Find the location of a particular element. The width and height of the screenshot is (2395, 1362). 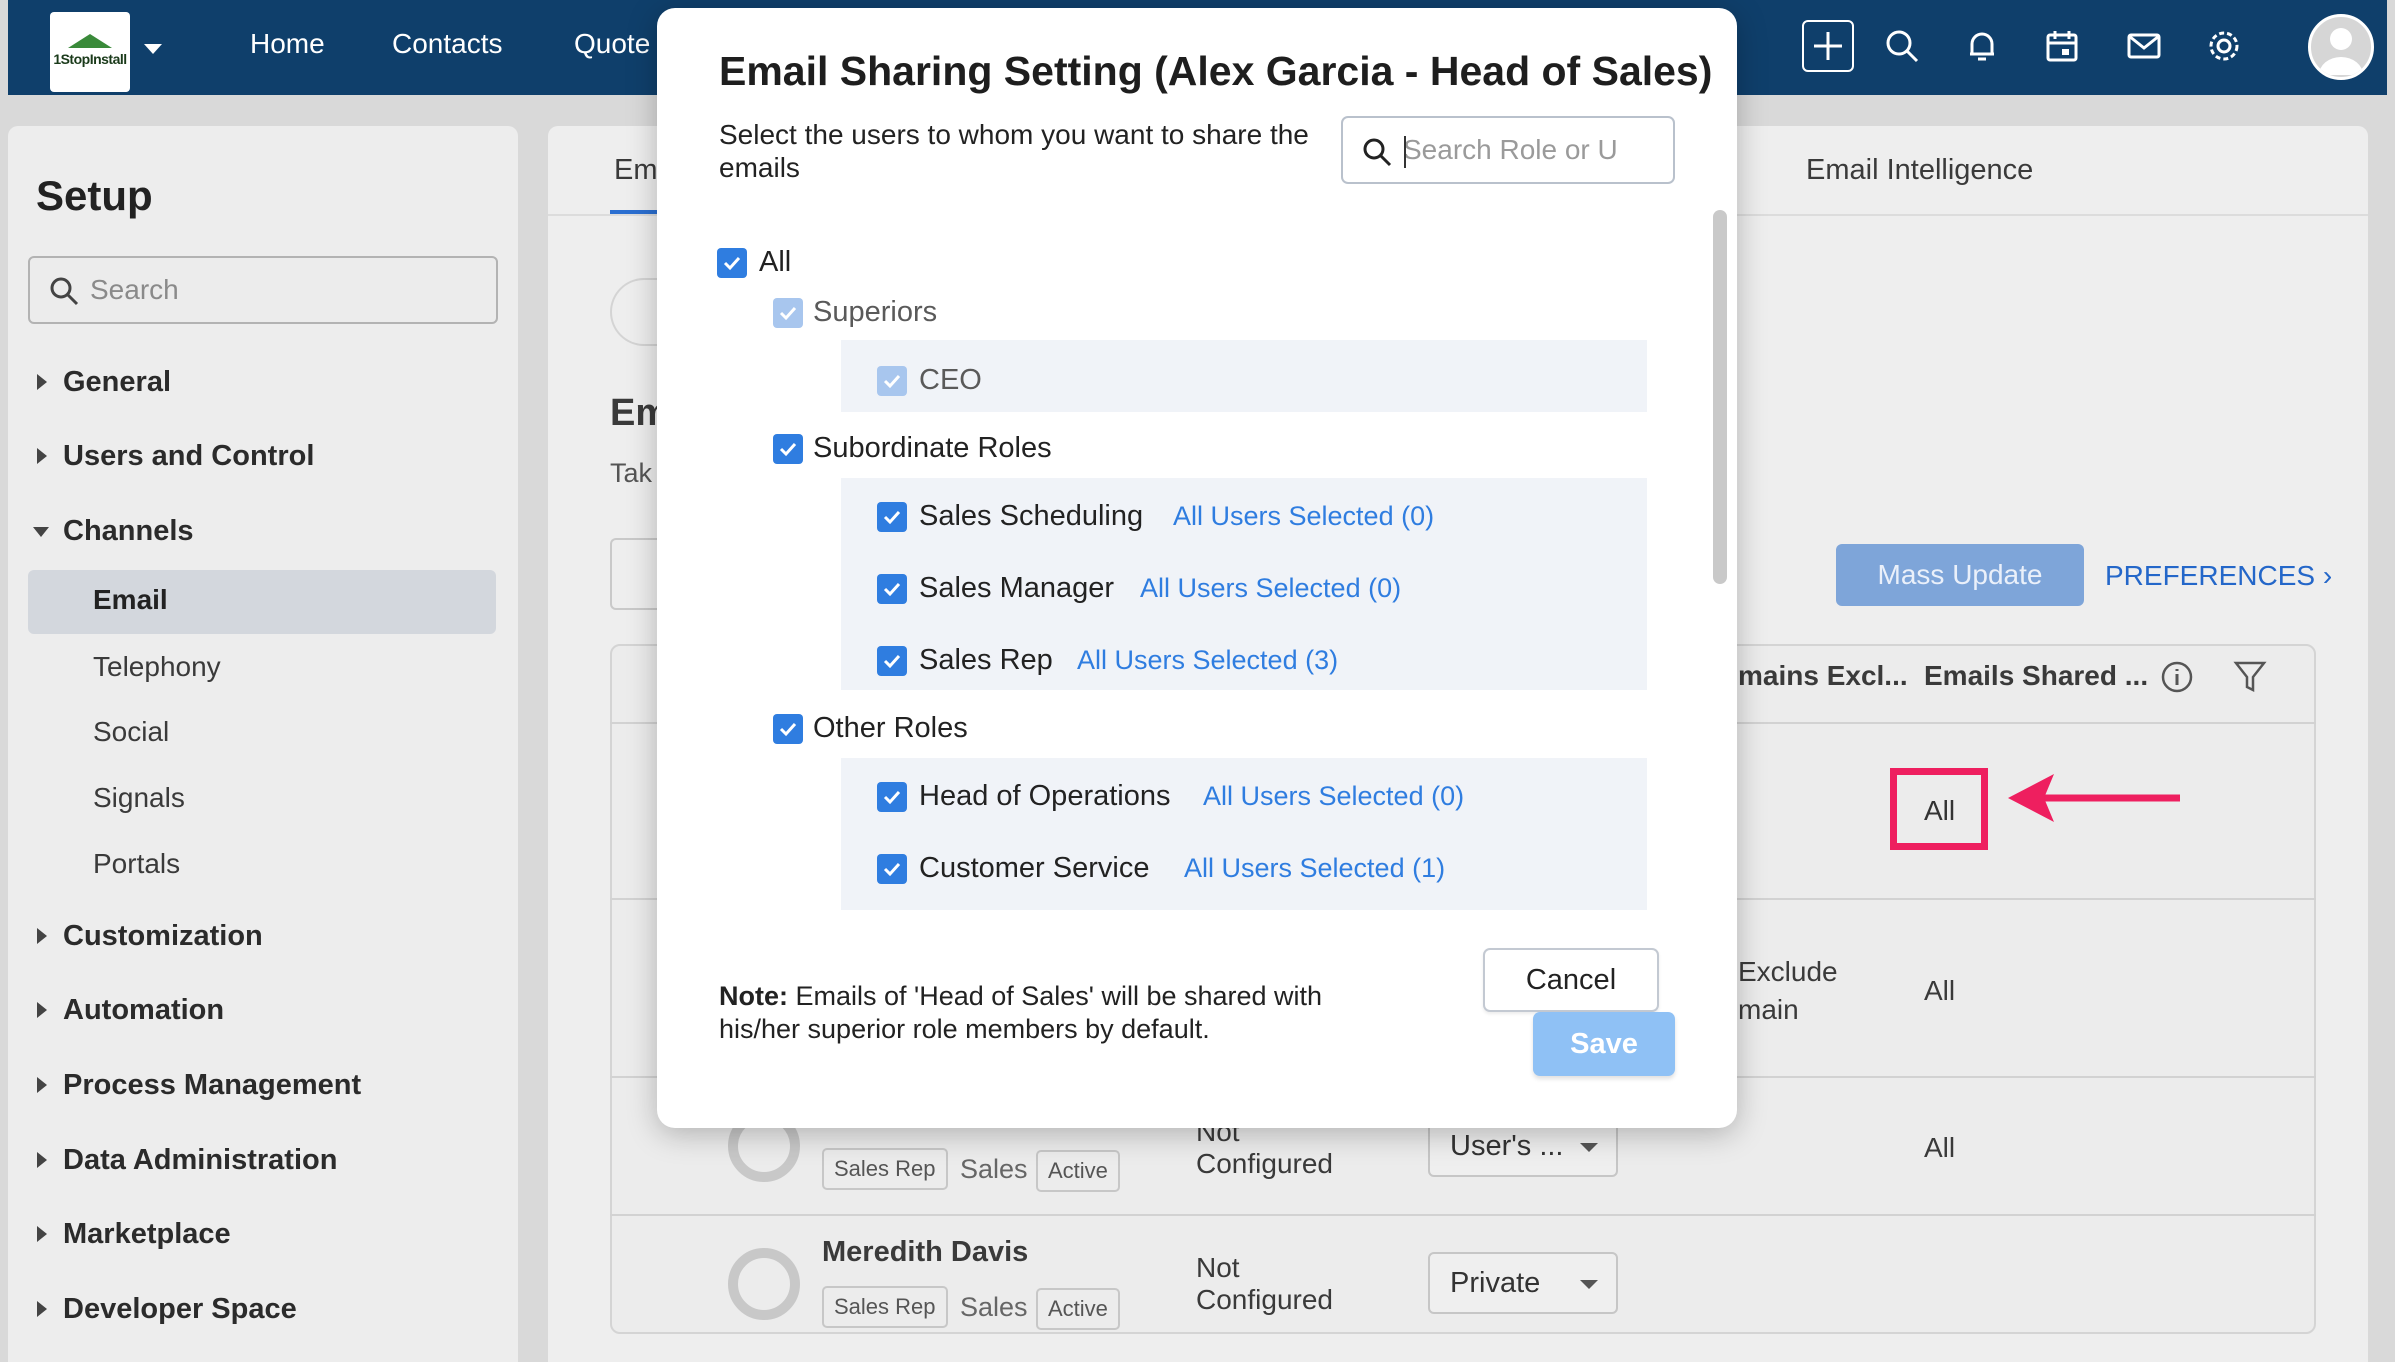

save-button: Save is located at coordinates (1604, 1044).